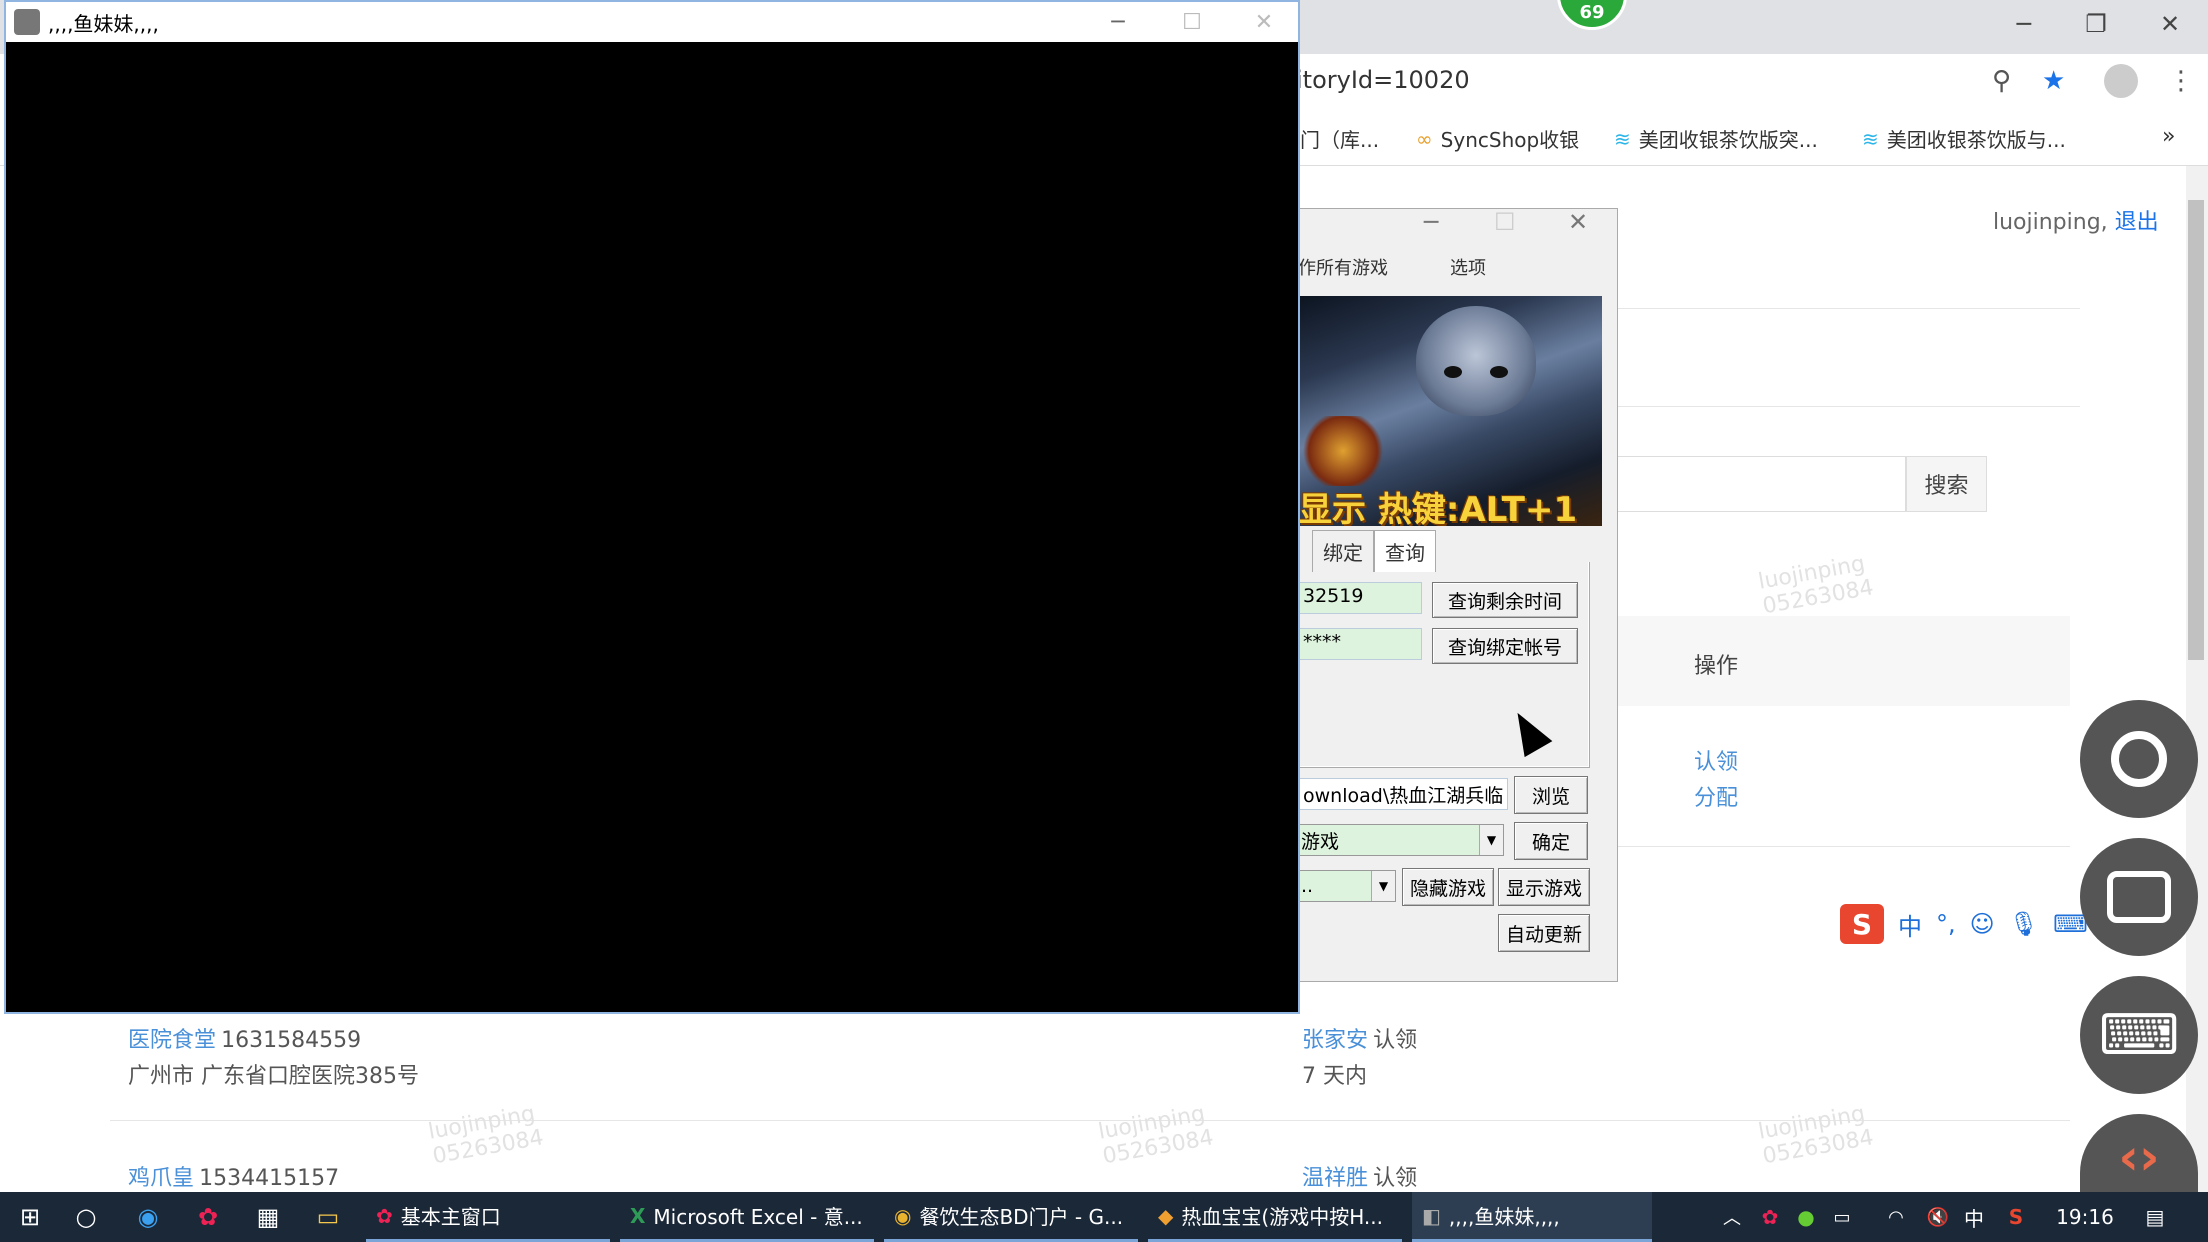 This screenshot has height=1242, width=2208. Describe the element at coordinates (244, 1038) in the screenshot. I see `table-row: 医院食堂 1631584559` at that location.